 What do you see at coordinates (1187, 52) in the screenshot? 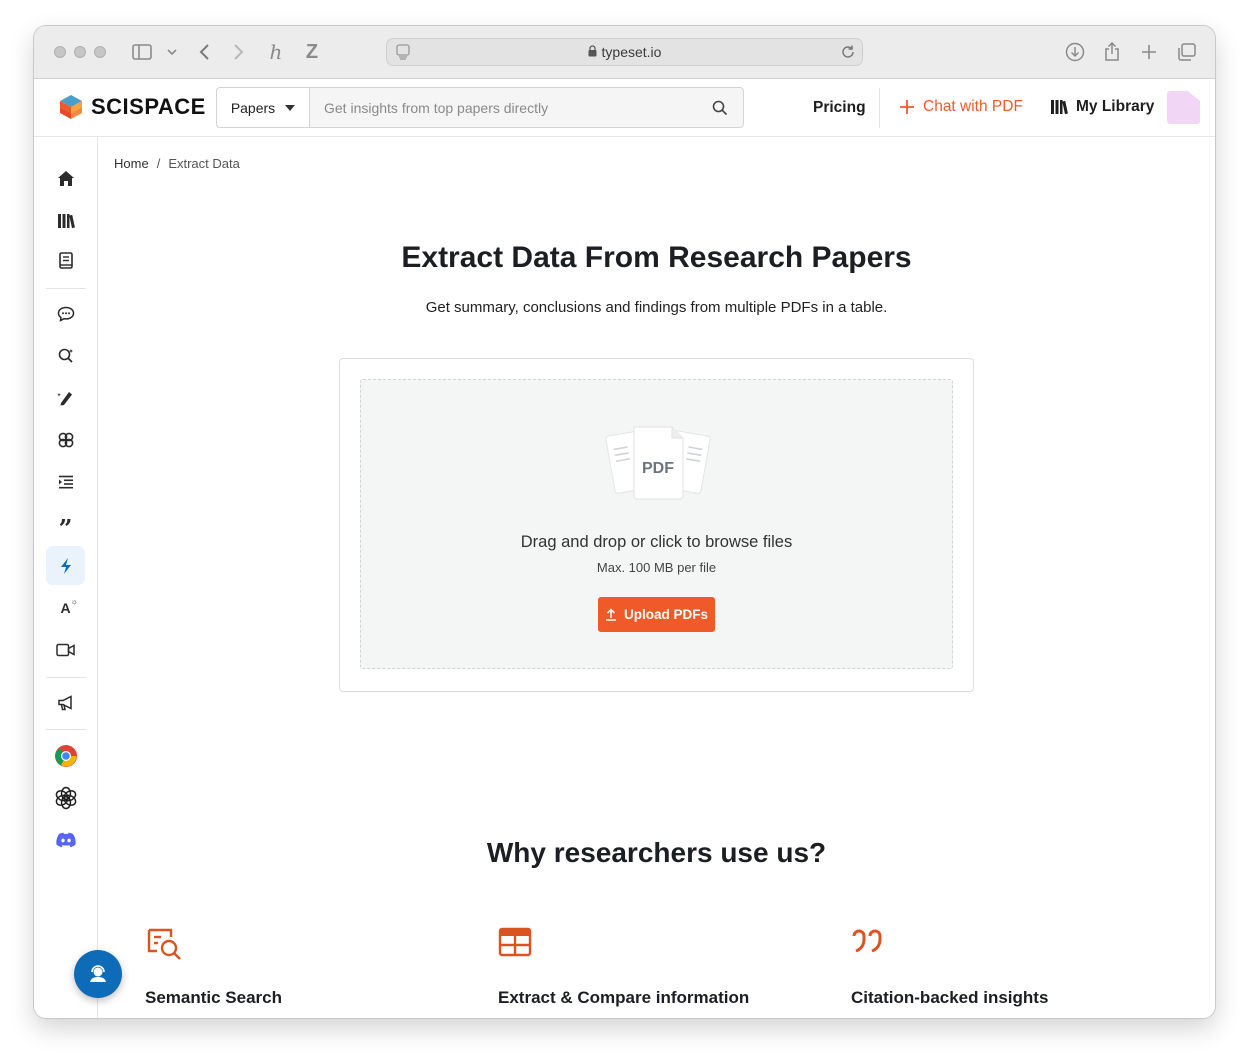
I see `tab-overview-icon` at bounding box center [1187, 52].